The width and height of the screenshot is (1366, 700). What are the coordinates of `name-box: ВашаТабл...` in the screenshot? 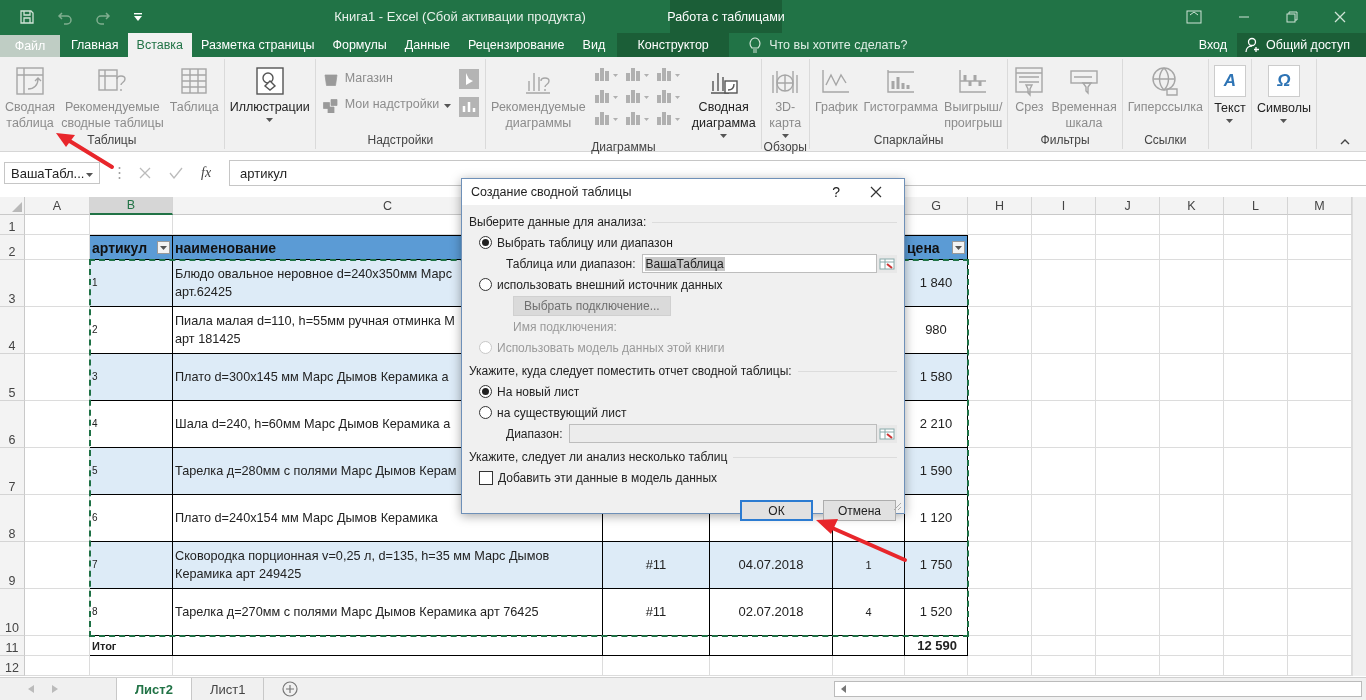 It's located at (52, 173).